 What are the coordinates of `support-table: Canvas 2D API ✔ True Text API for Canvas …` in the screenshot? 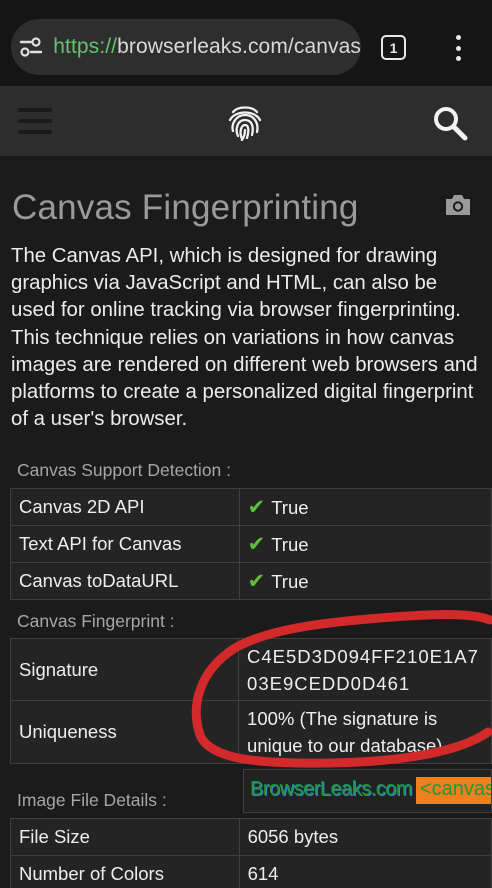 It's located at (251, 544).